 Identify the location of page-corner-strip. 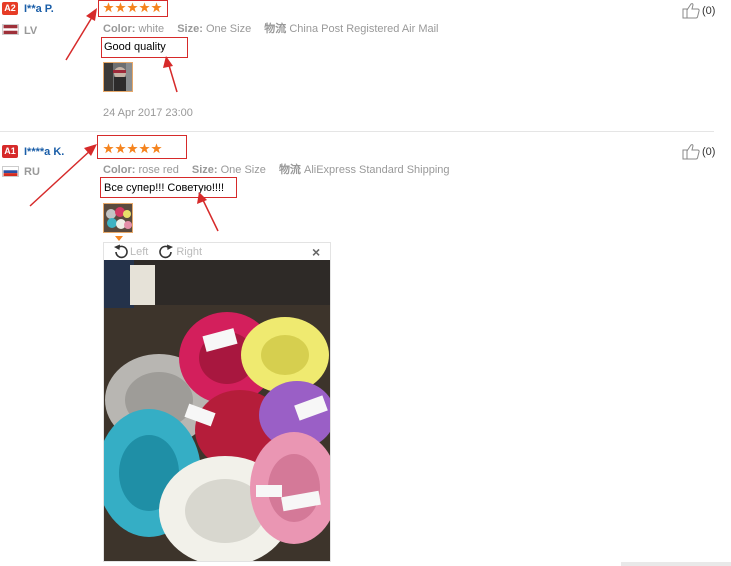
(676, 564).